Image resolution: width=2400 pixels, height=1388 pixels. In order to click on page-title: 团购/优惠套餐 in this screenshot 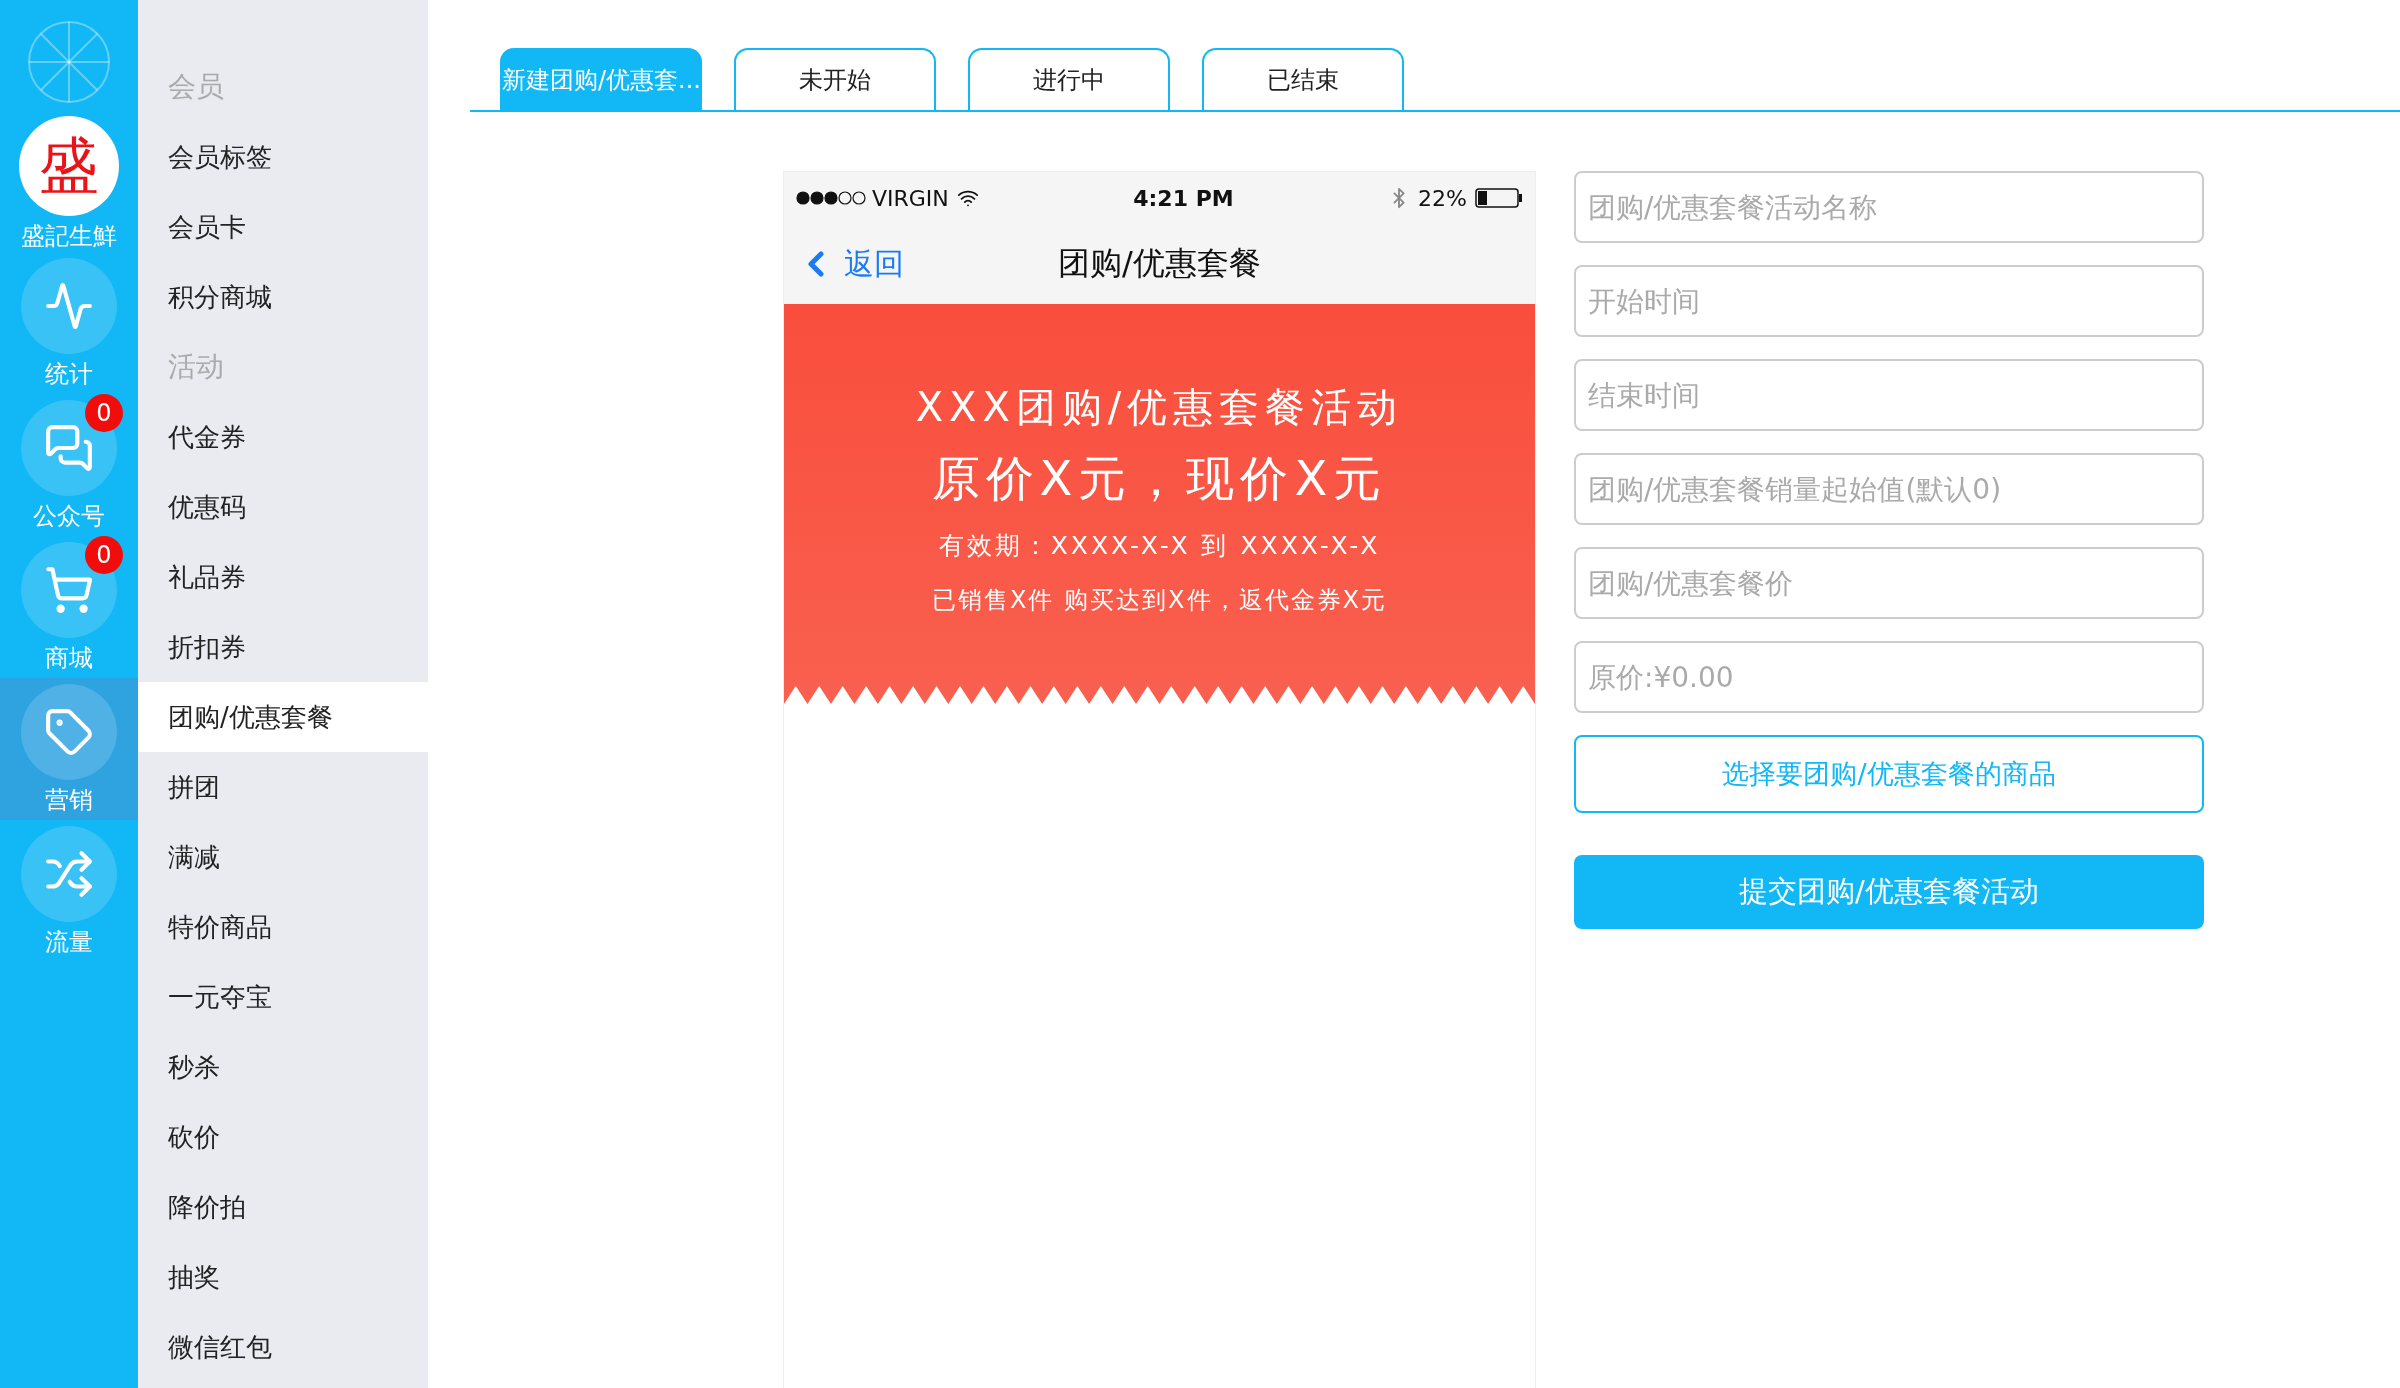, I will do `click(1159, 263)`.